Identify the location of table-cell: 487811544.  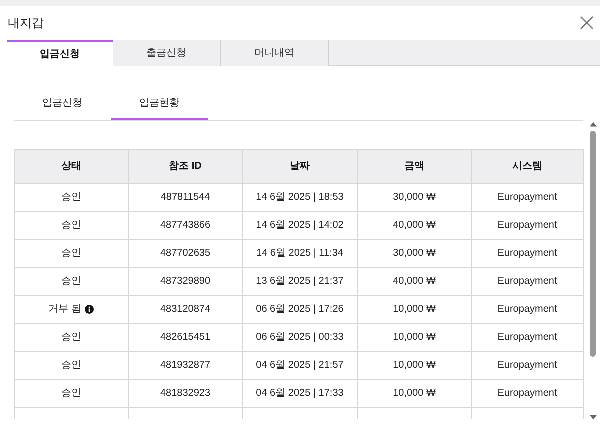
(186, 197).